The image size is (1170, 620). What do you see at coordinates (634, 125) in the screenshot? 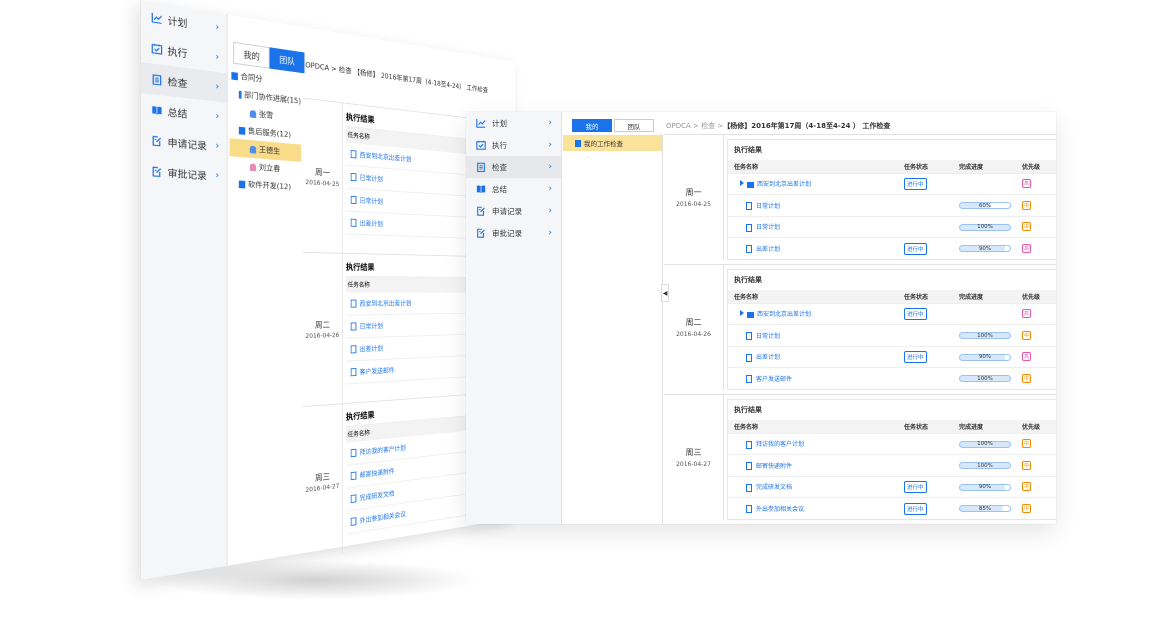
I see `toggle-team: 团队` at bounding box center [634, 125].